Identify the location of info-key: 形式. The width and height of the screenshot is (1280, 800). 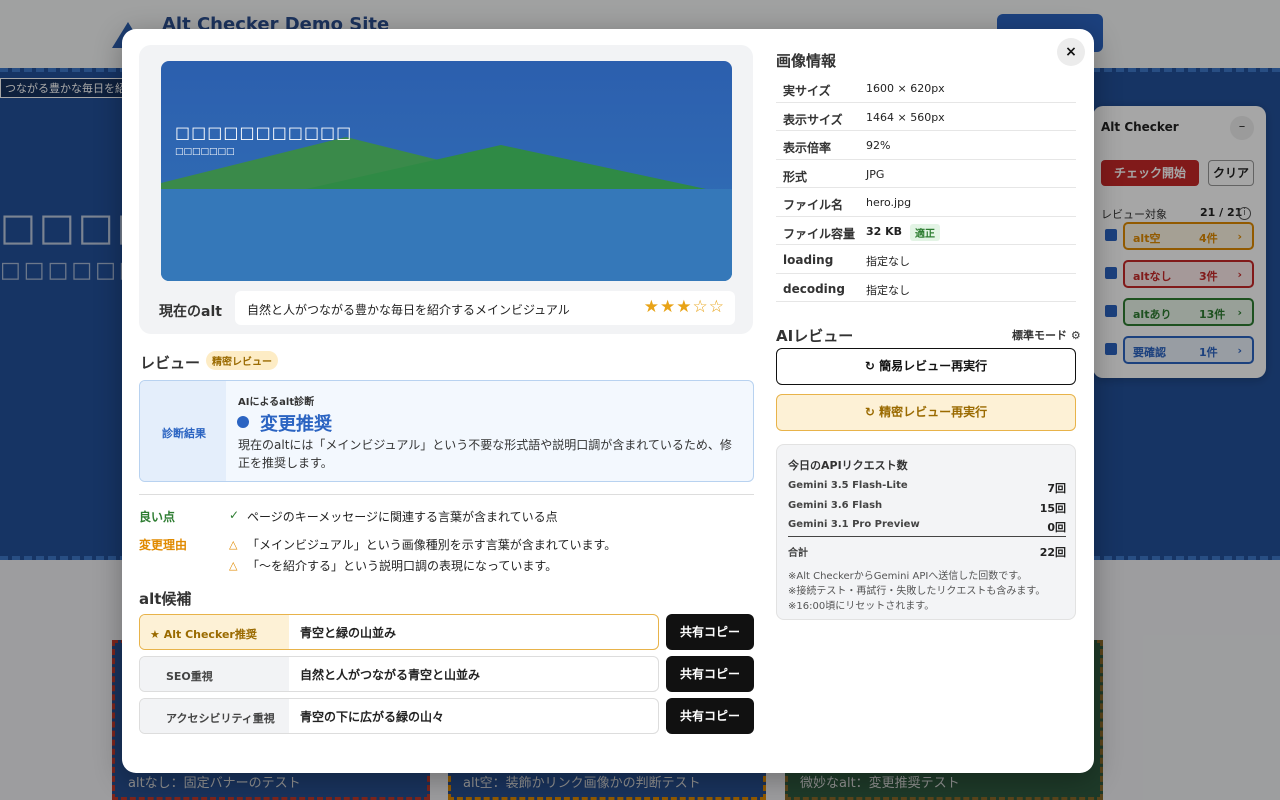
(795, 176).